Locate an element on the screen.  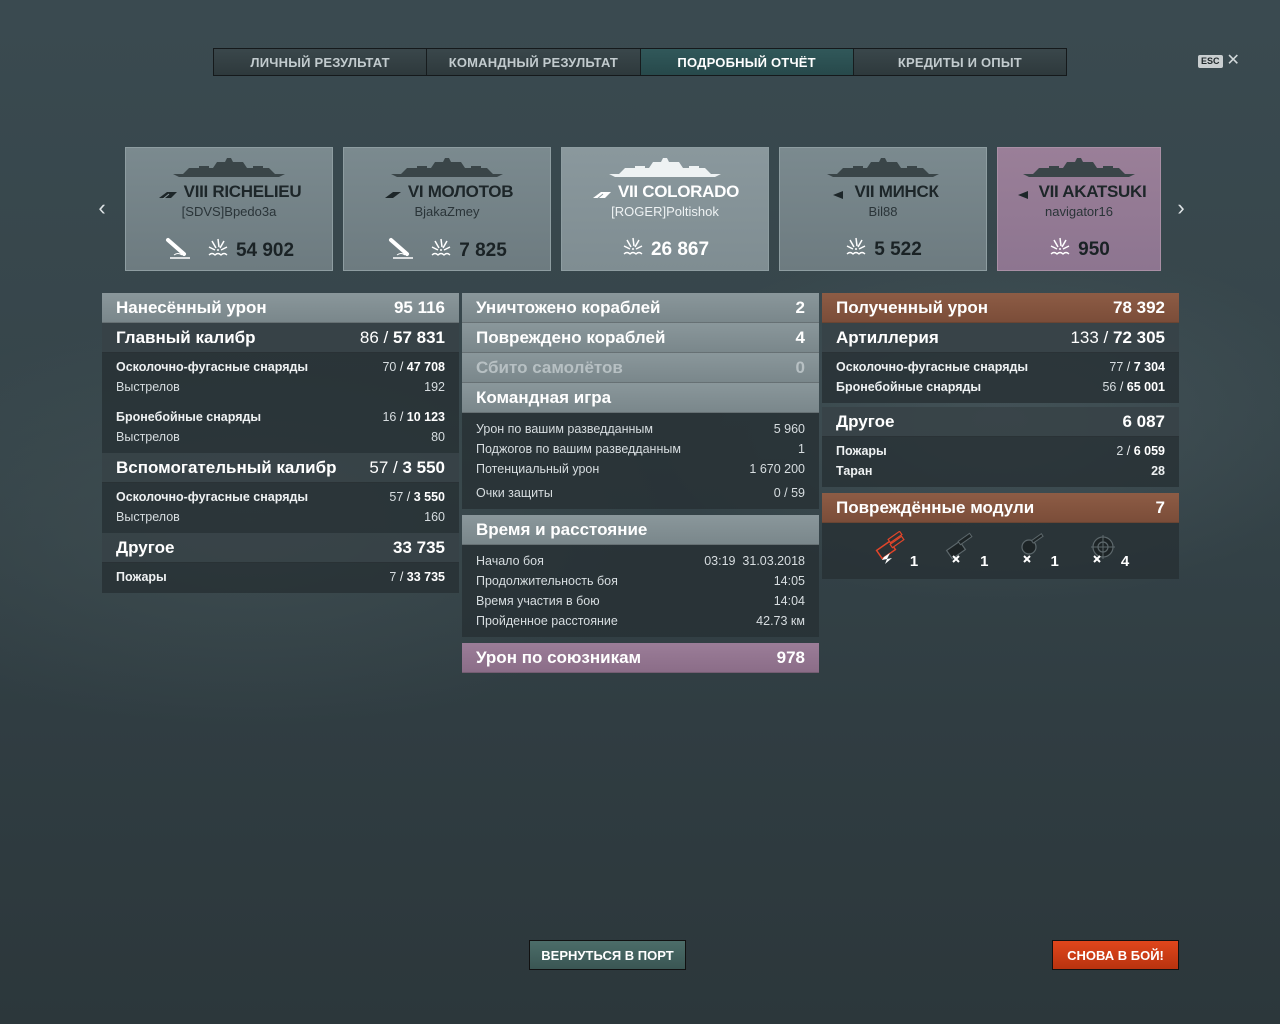
other-received-value: 6 087 is located at coordinates (1143, 421).